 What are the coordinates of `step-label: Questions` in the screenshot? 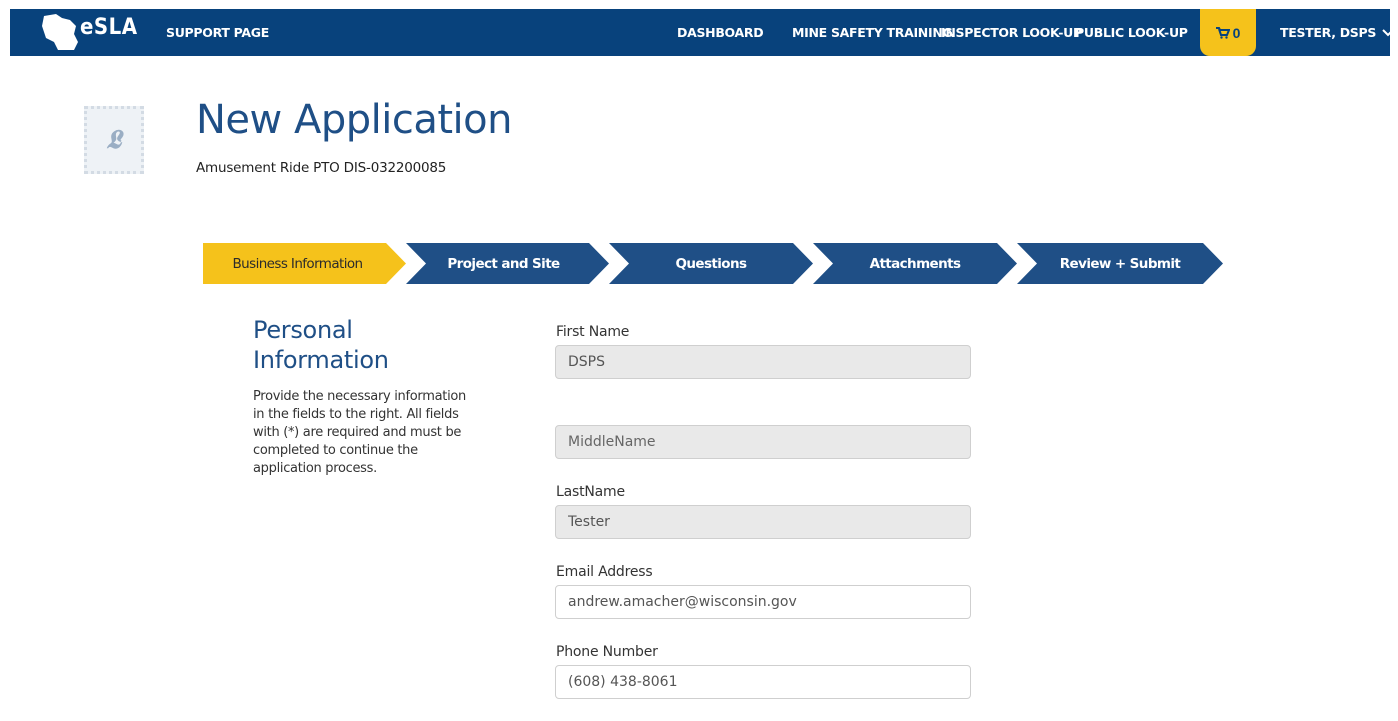 It's located at (711, 263).